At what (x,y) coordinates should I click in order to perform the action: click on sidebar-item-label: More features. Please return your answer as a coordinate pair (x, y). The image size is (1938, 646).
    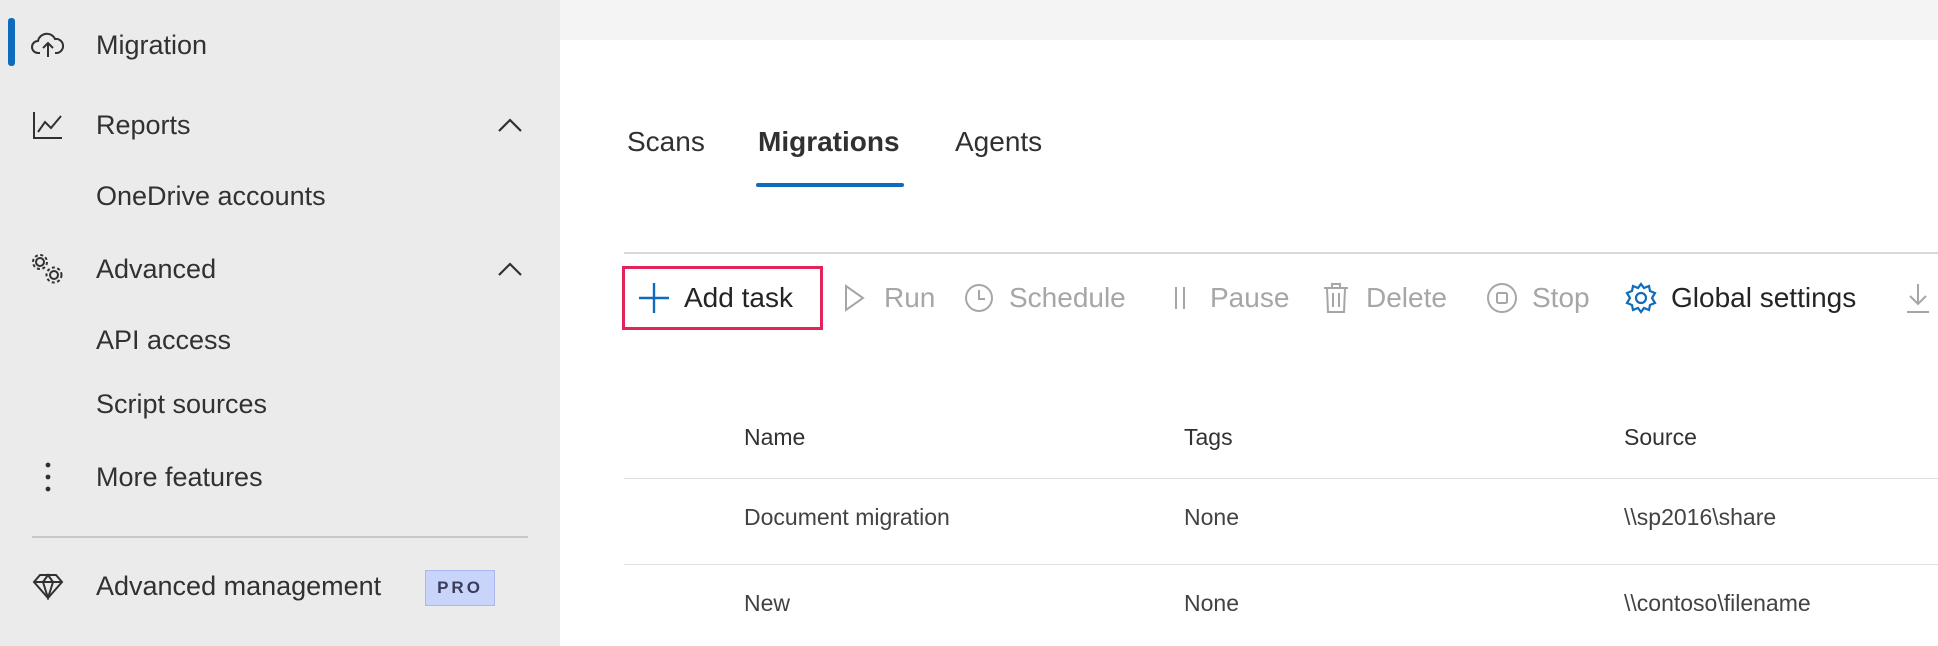
    Looking at the image, I should click on (179, 476).